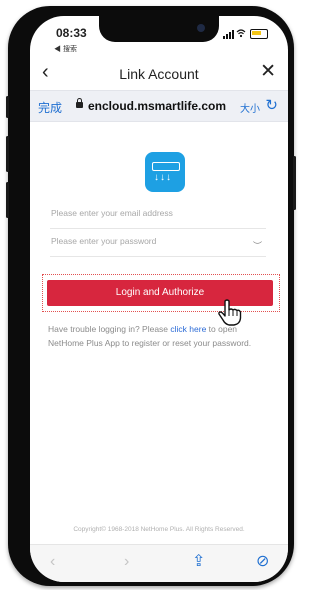 The width and height of the screenshot is (320, 590). What do you see at coordinates (268, 72) in the screenshot?
I see `close-icon: ✕` at bounding box center [268, 72].